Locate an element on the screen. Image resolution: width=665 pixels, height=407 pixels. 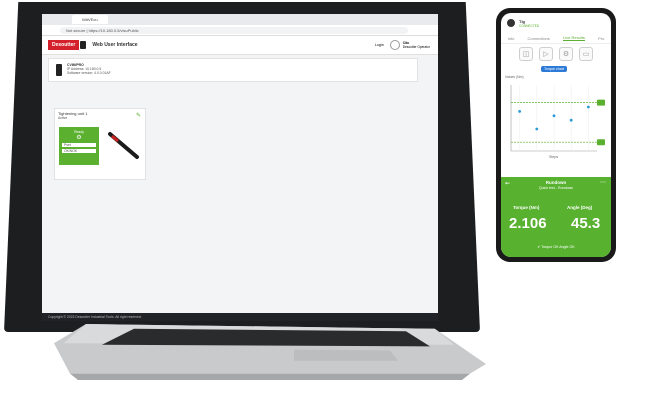
torque-scatter-chart is located at coordinates (557, 118).